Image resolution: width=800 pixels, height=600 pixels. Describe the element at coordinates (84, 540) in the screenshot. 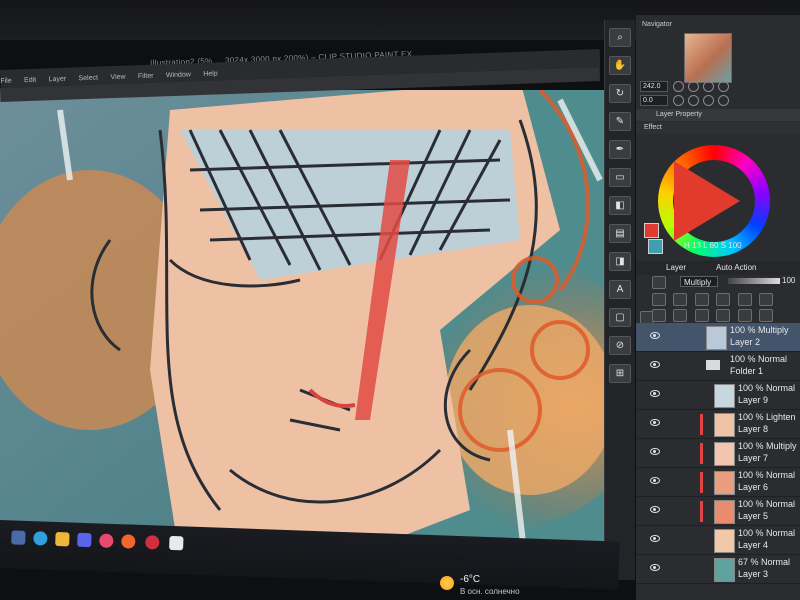

I see `discord-icon` at that location.